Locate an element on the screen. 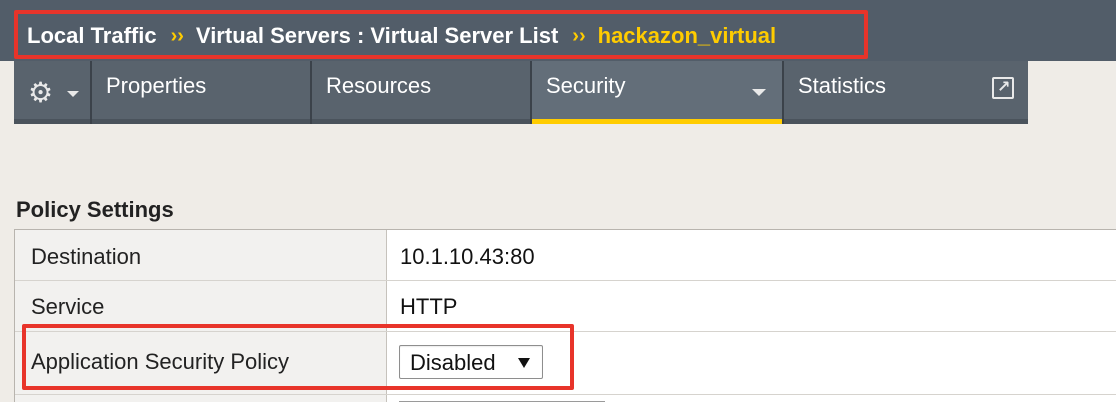 The height and width of the screenshot is (402, 1116). section-title: Policy Settings is located at coordinates (95, 209).